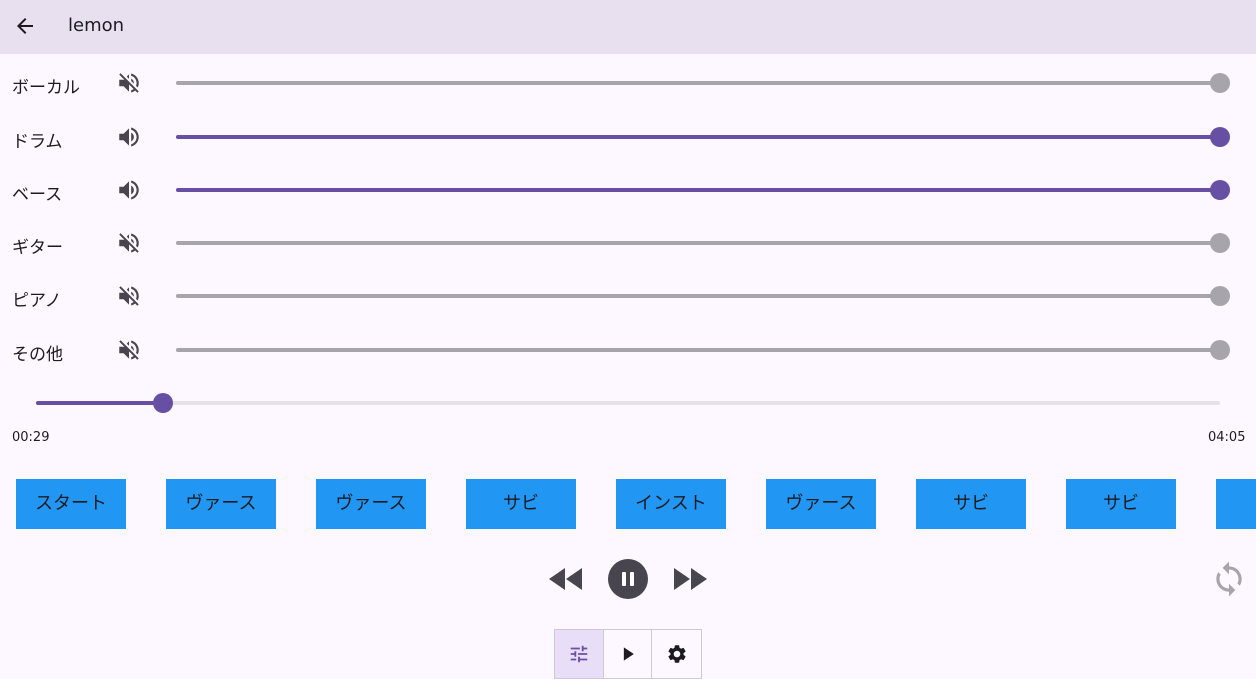 The height and width of the screenshot is (679, 1256). What do you see at coordinates (99, 403) in the screenshot?
I see `seek-progress` at bounding box center [99, 403].